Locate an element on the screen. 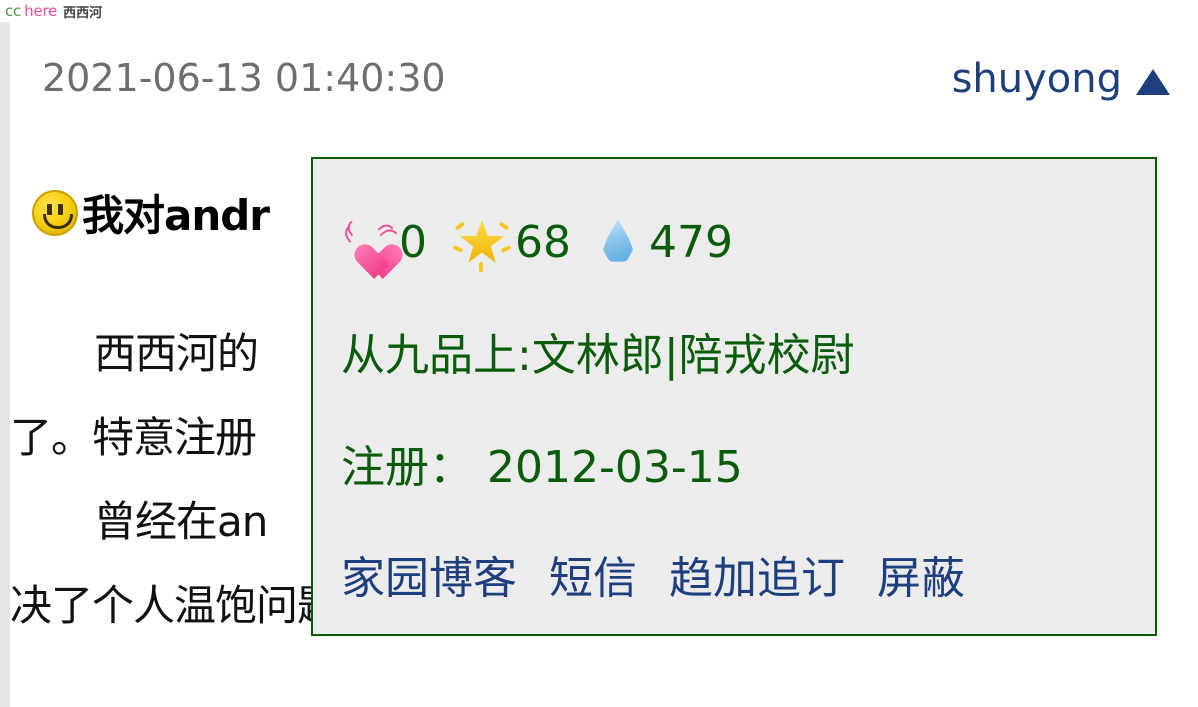  stat-drops: 479 is located at coordinates (665, 242).